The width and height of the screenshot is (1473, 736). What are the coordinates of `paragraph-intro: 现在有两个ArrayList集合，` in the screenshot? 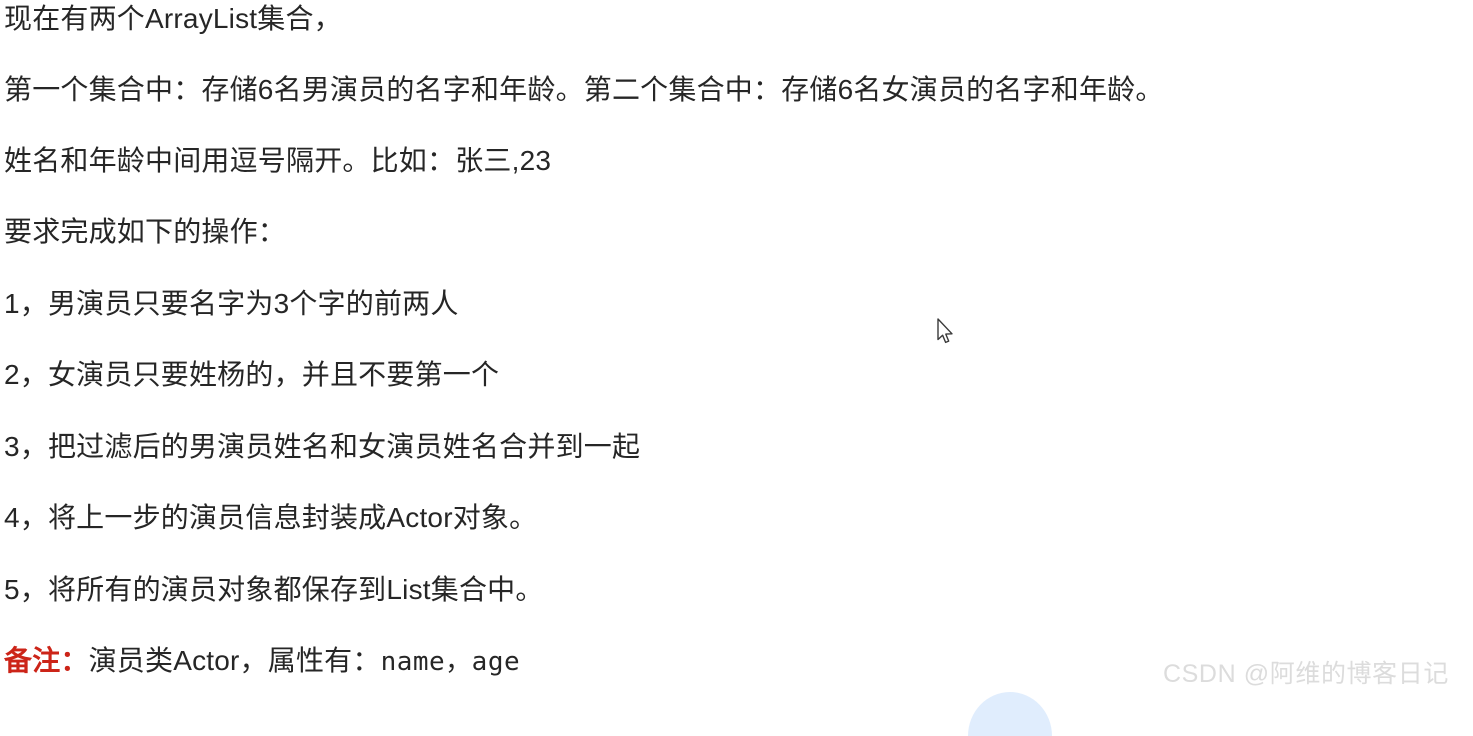 It's located at (173, 19).